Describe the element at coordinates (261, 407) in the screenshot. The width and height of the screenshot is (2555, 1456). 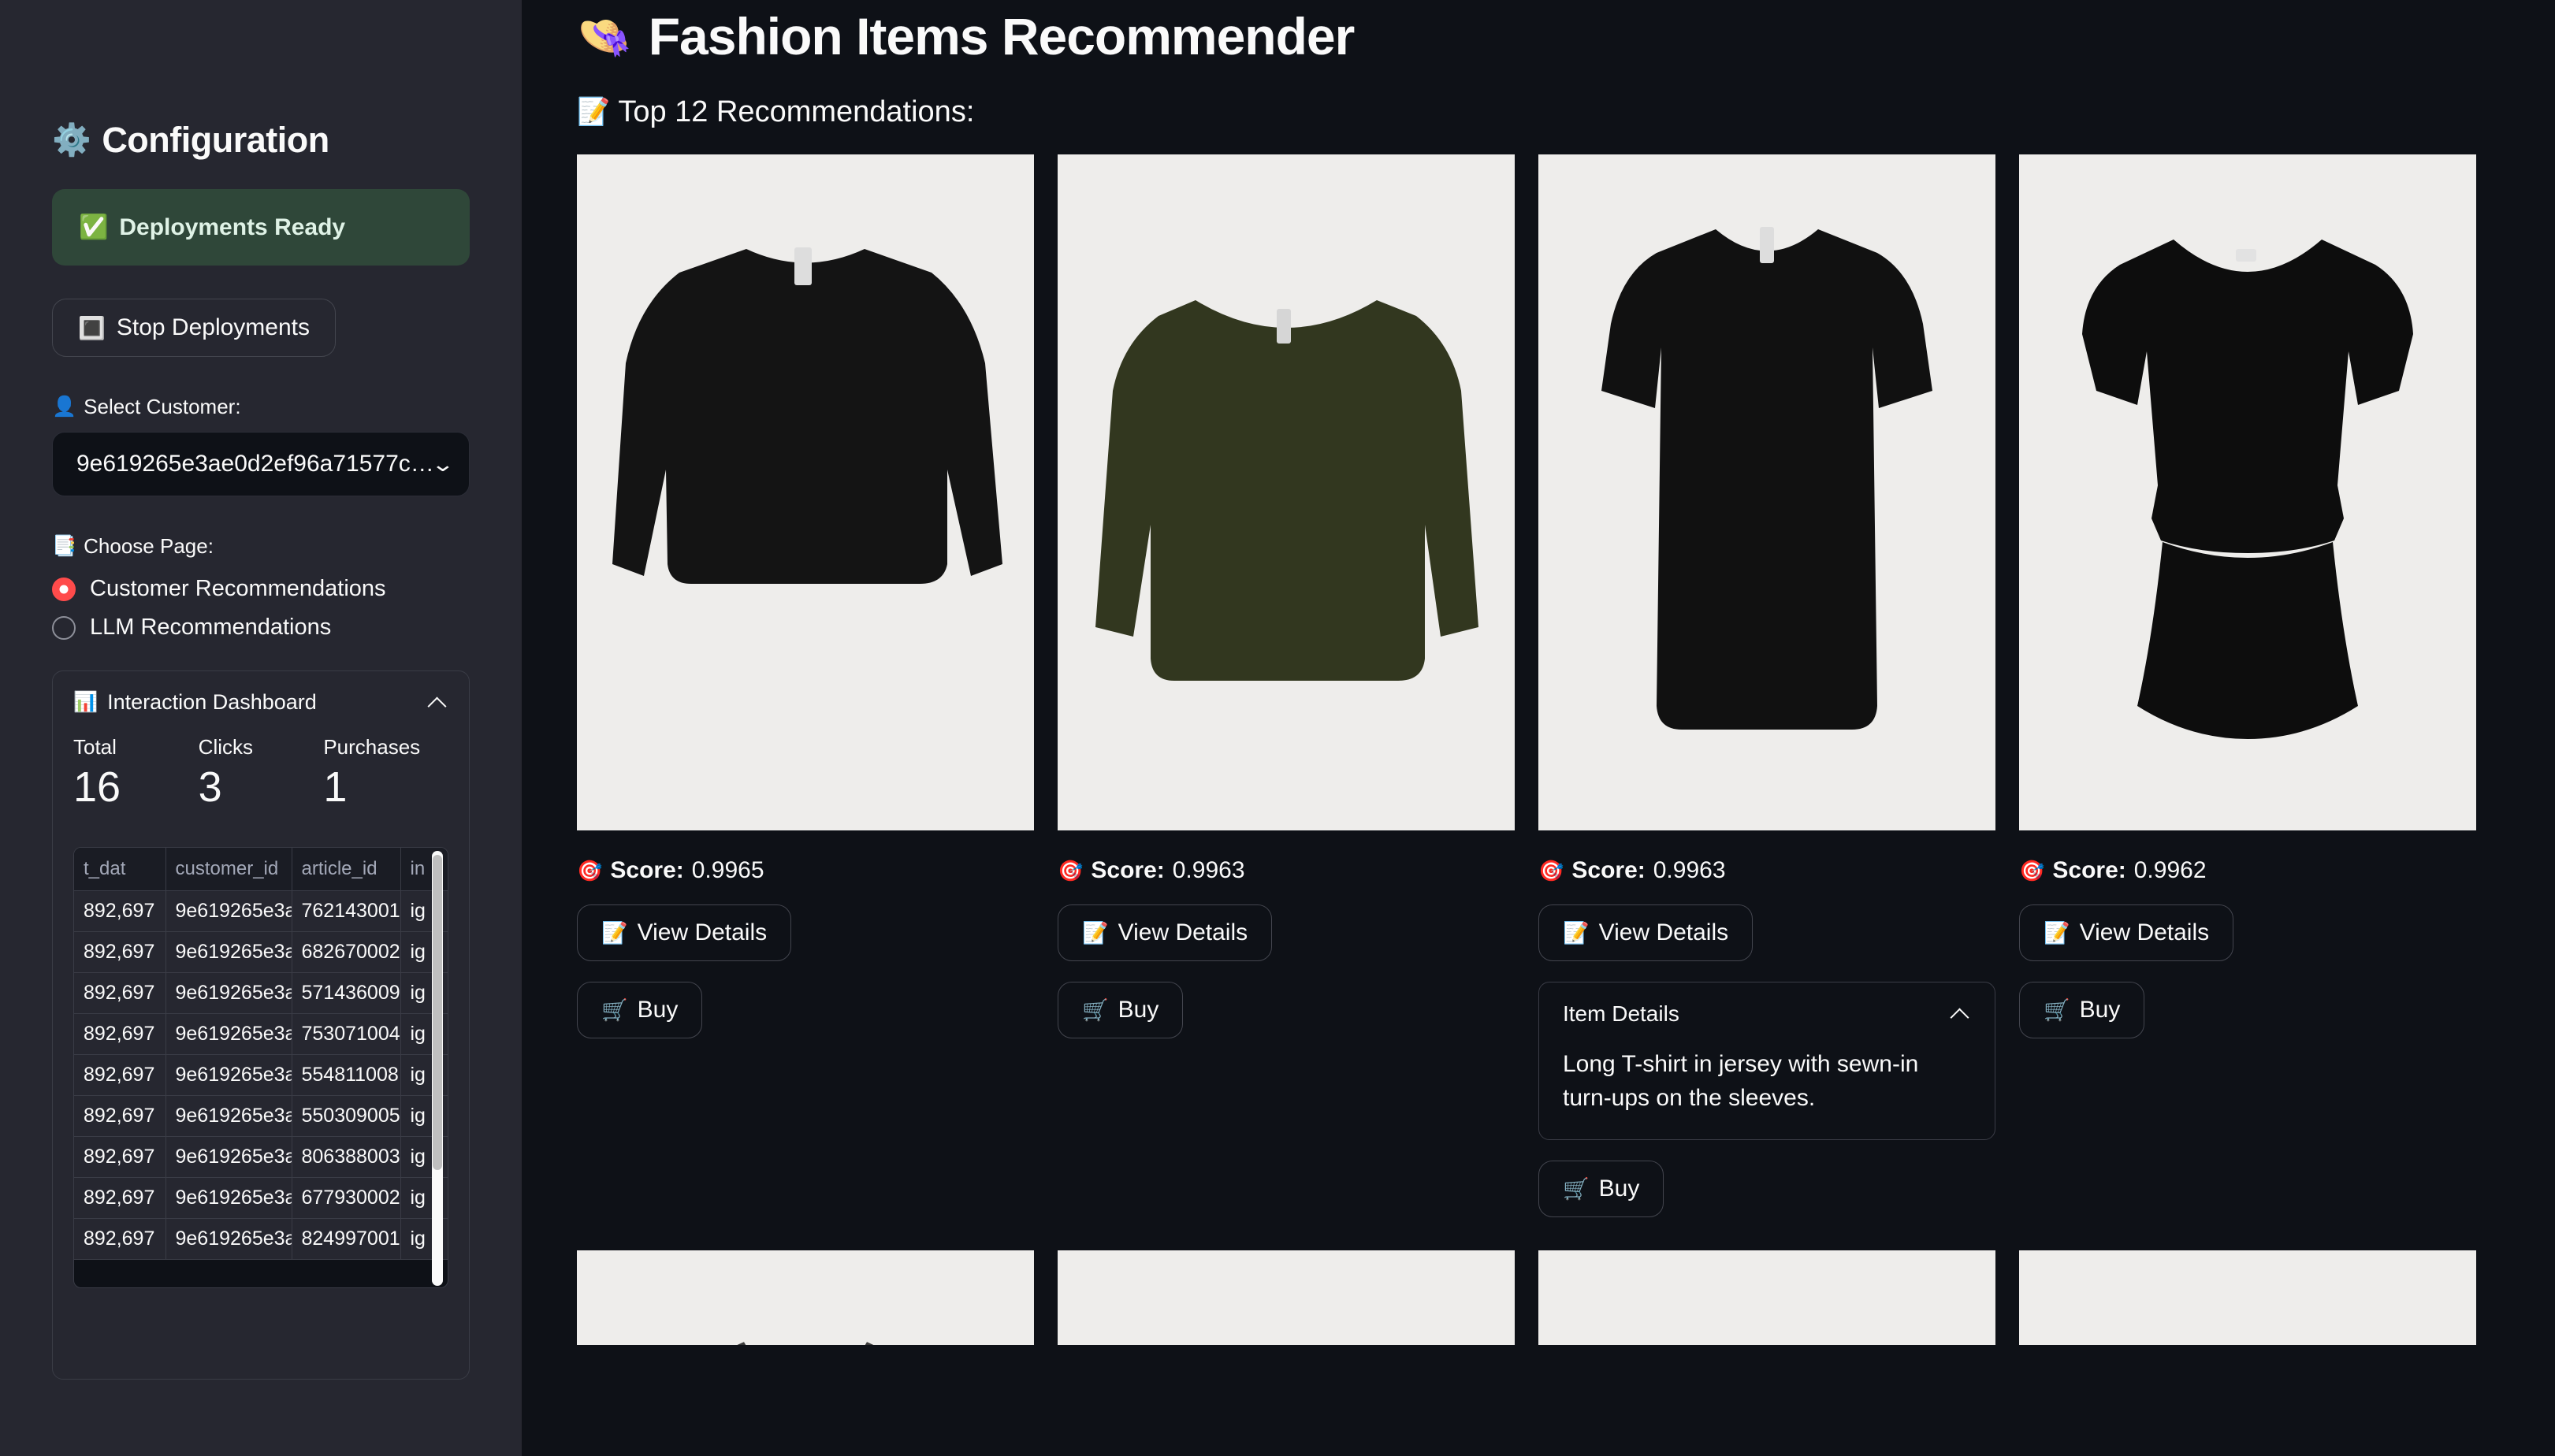
I see `select-customer-label: 👤 Select Customer:` at that location.